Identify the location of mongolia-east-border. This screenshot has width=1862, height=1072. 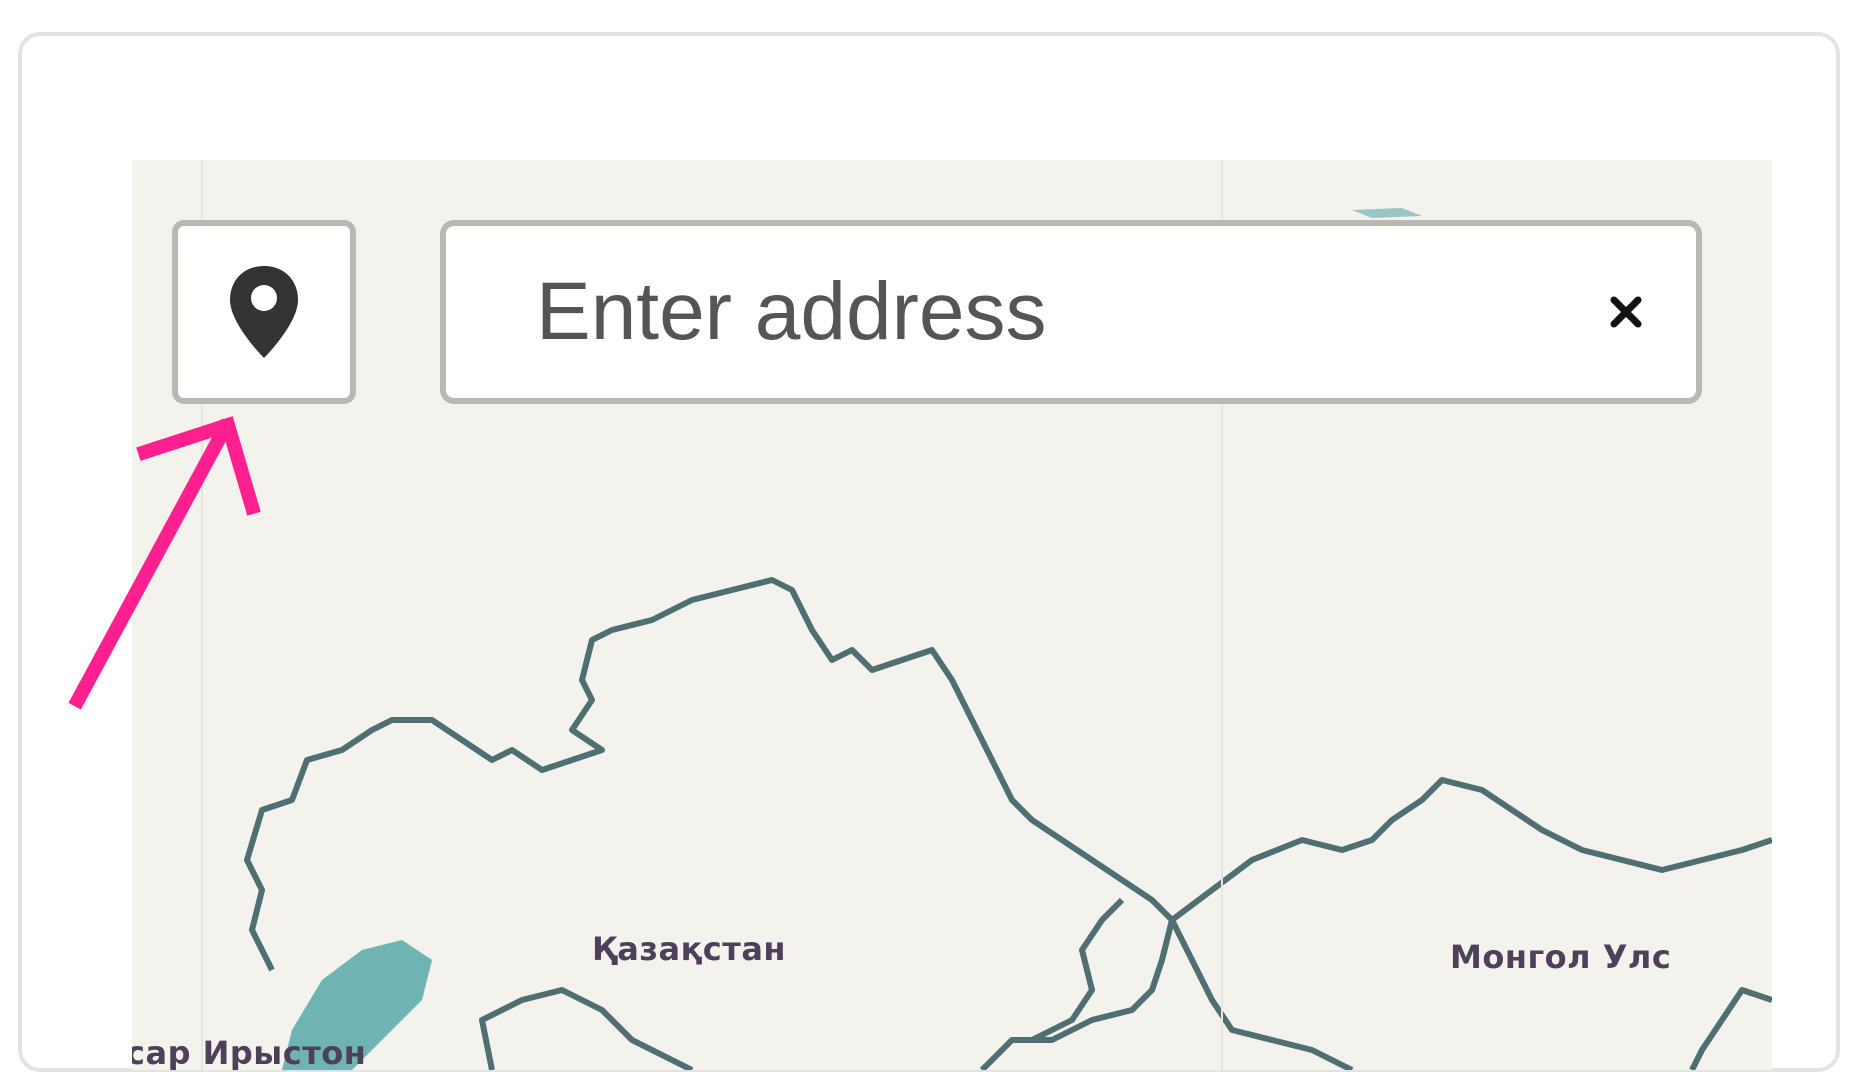
(1730, 1028).